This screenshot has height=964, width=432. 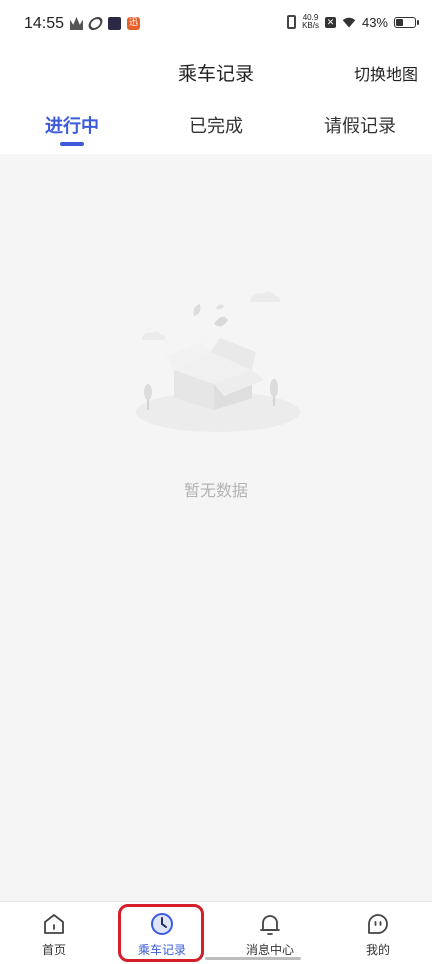 I want to click on bottom-navigation: 首页 乘车记录 消息中心 我的, so click(x=216, y=932).